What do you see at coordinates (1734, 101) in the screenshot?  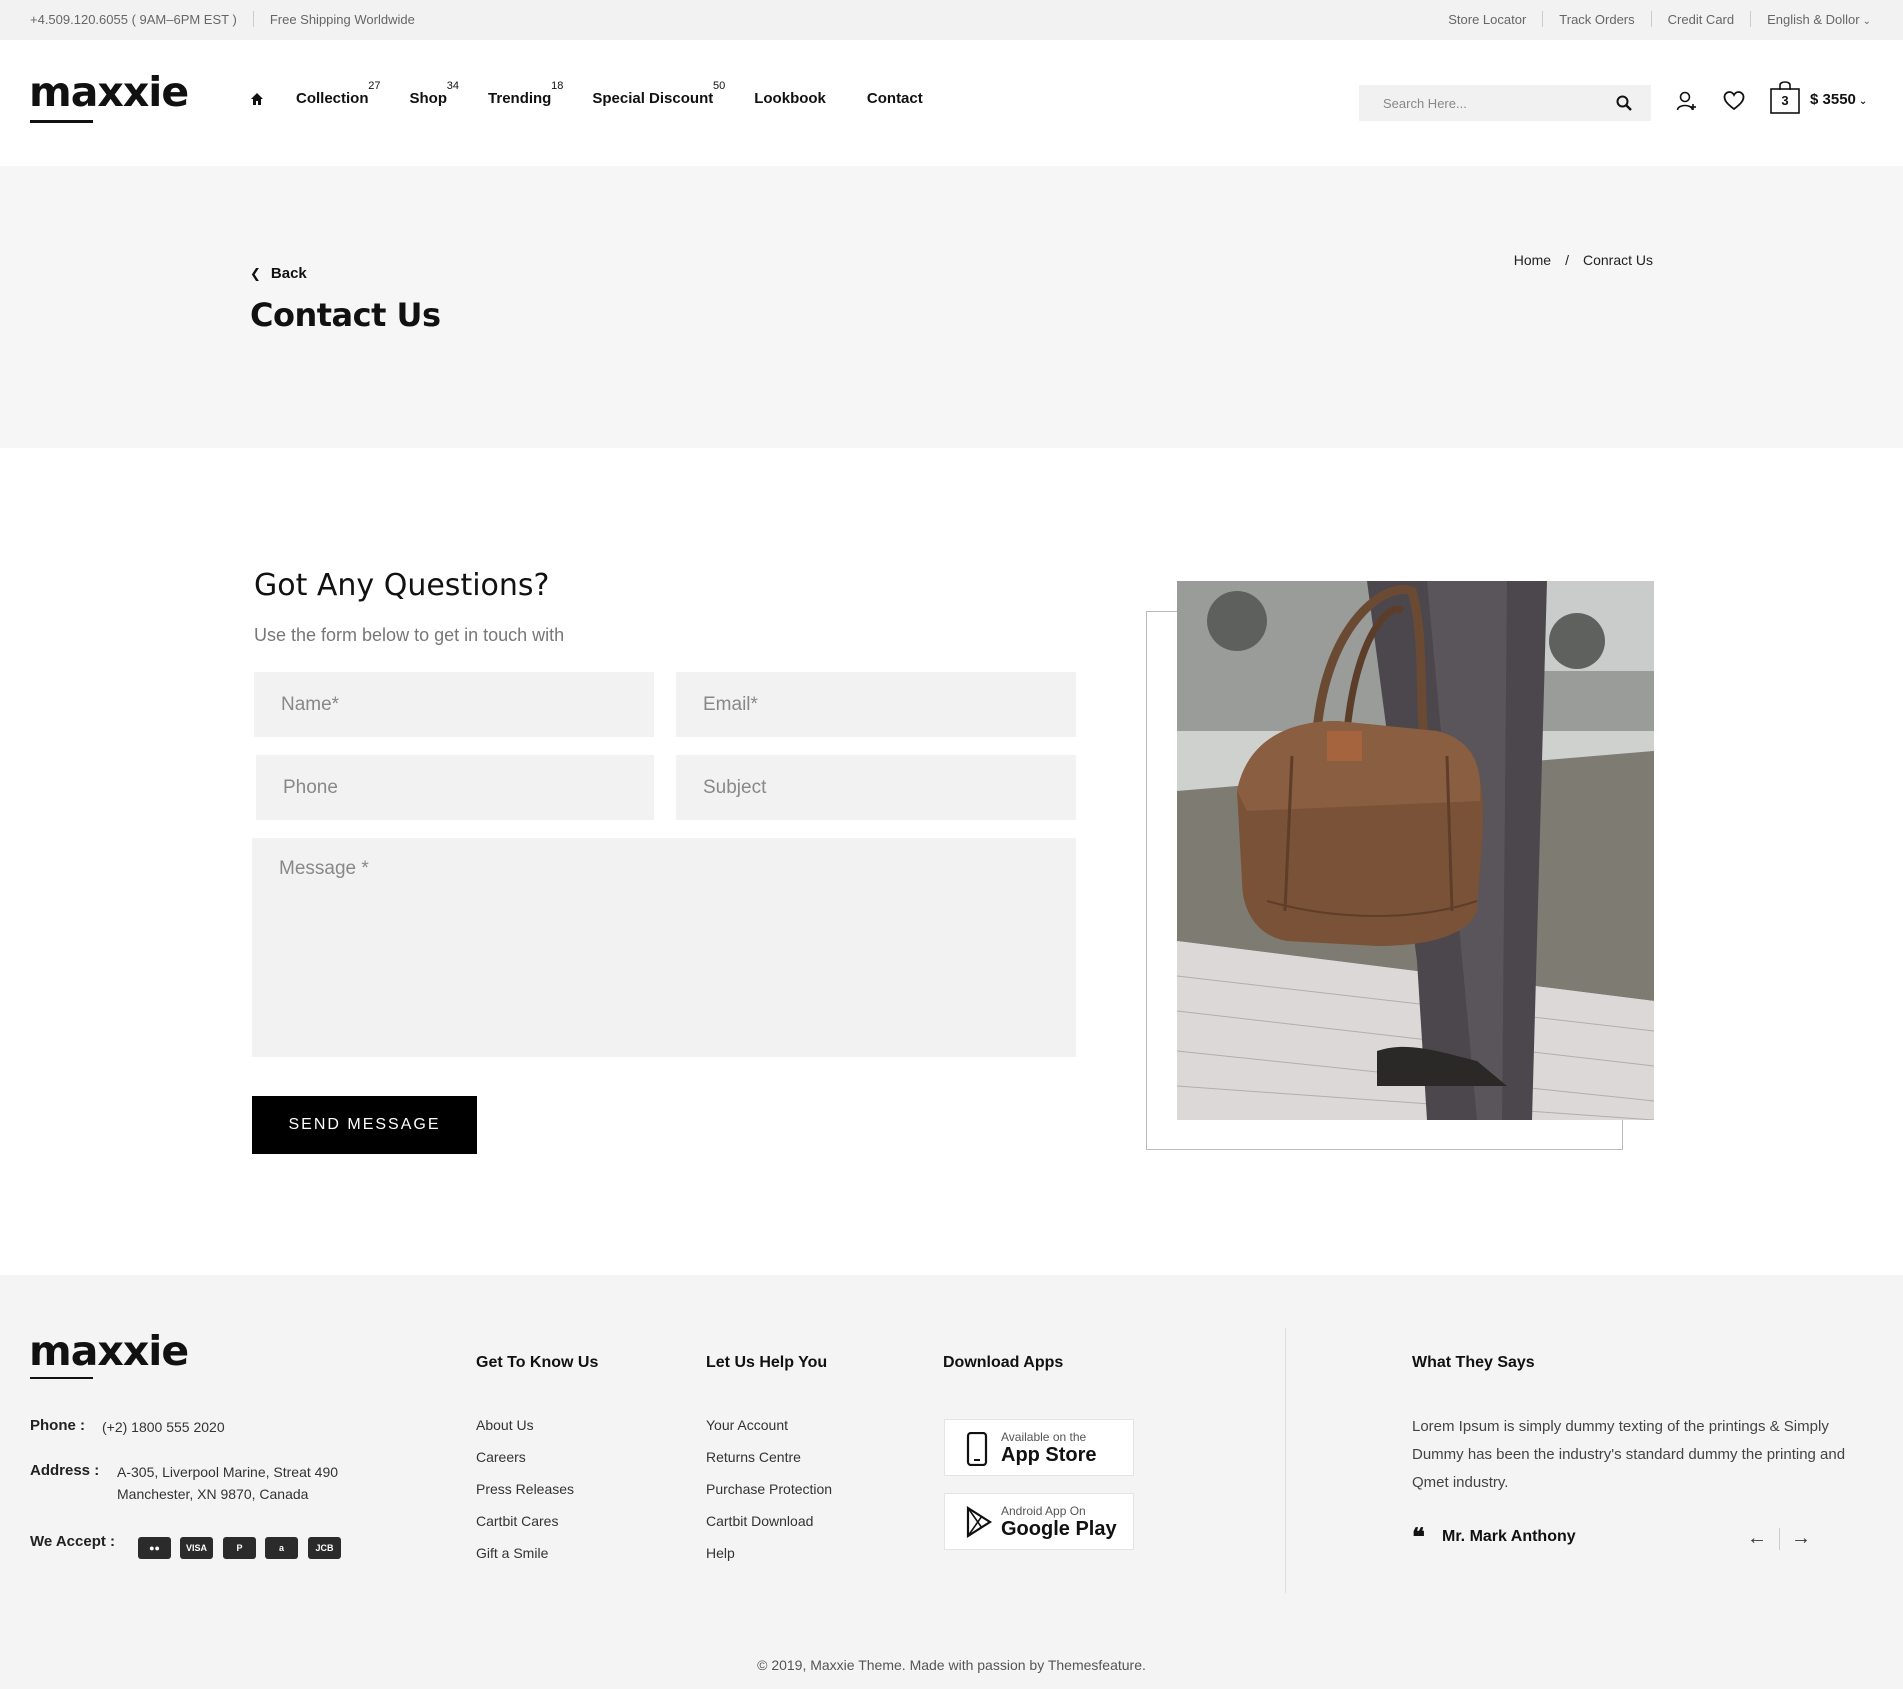 I see `heart-icon` at bounding box center [1734, 101].